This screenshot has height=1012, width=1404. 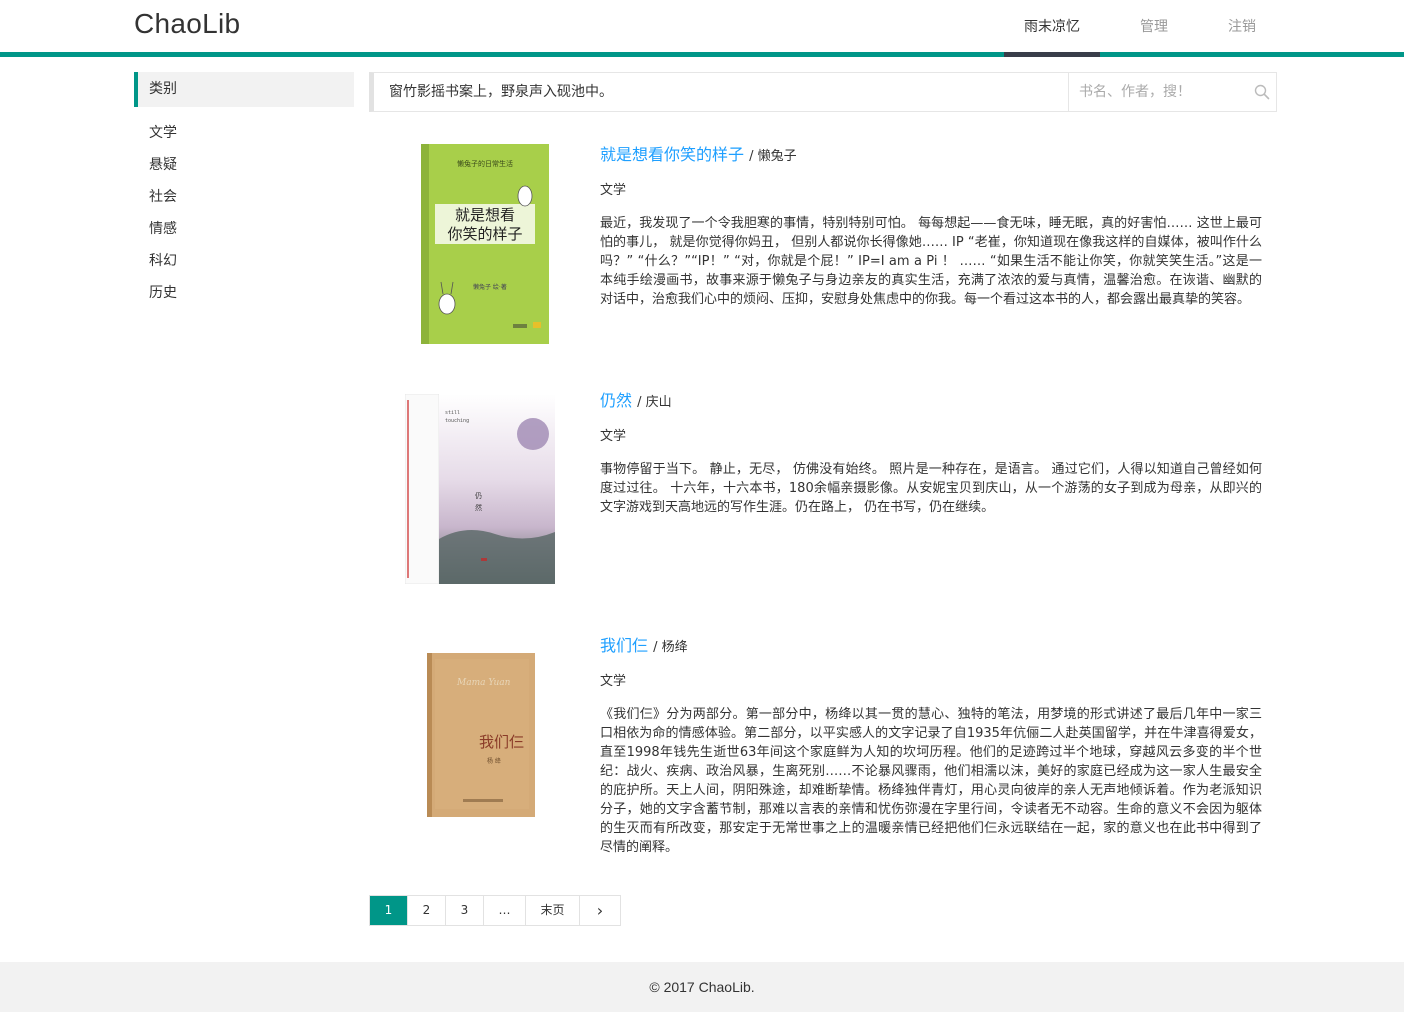 I want to click on book-cover-image: Mama Yuan 我们仨 杨 绛, so click(x=481, y=735).